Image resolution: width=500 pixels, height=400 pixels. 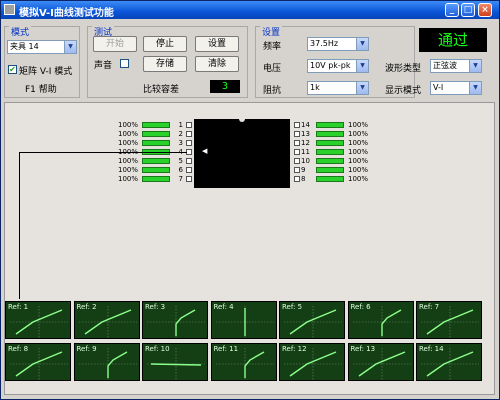 I want to click on clear-button: 清除, so click(x=217, y=64).